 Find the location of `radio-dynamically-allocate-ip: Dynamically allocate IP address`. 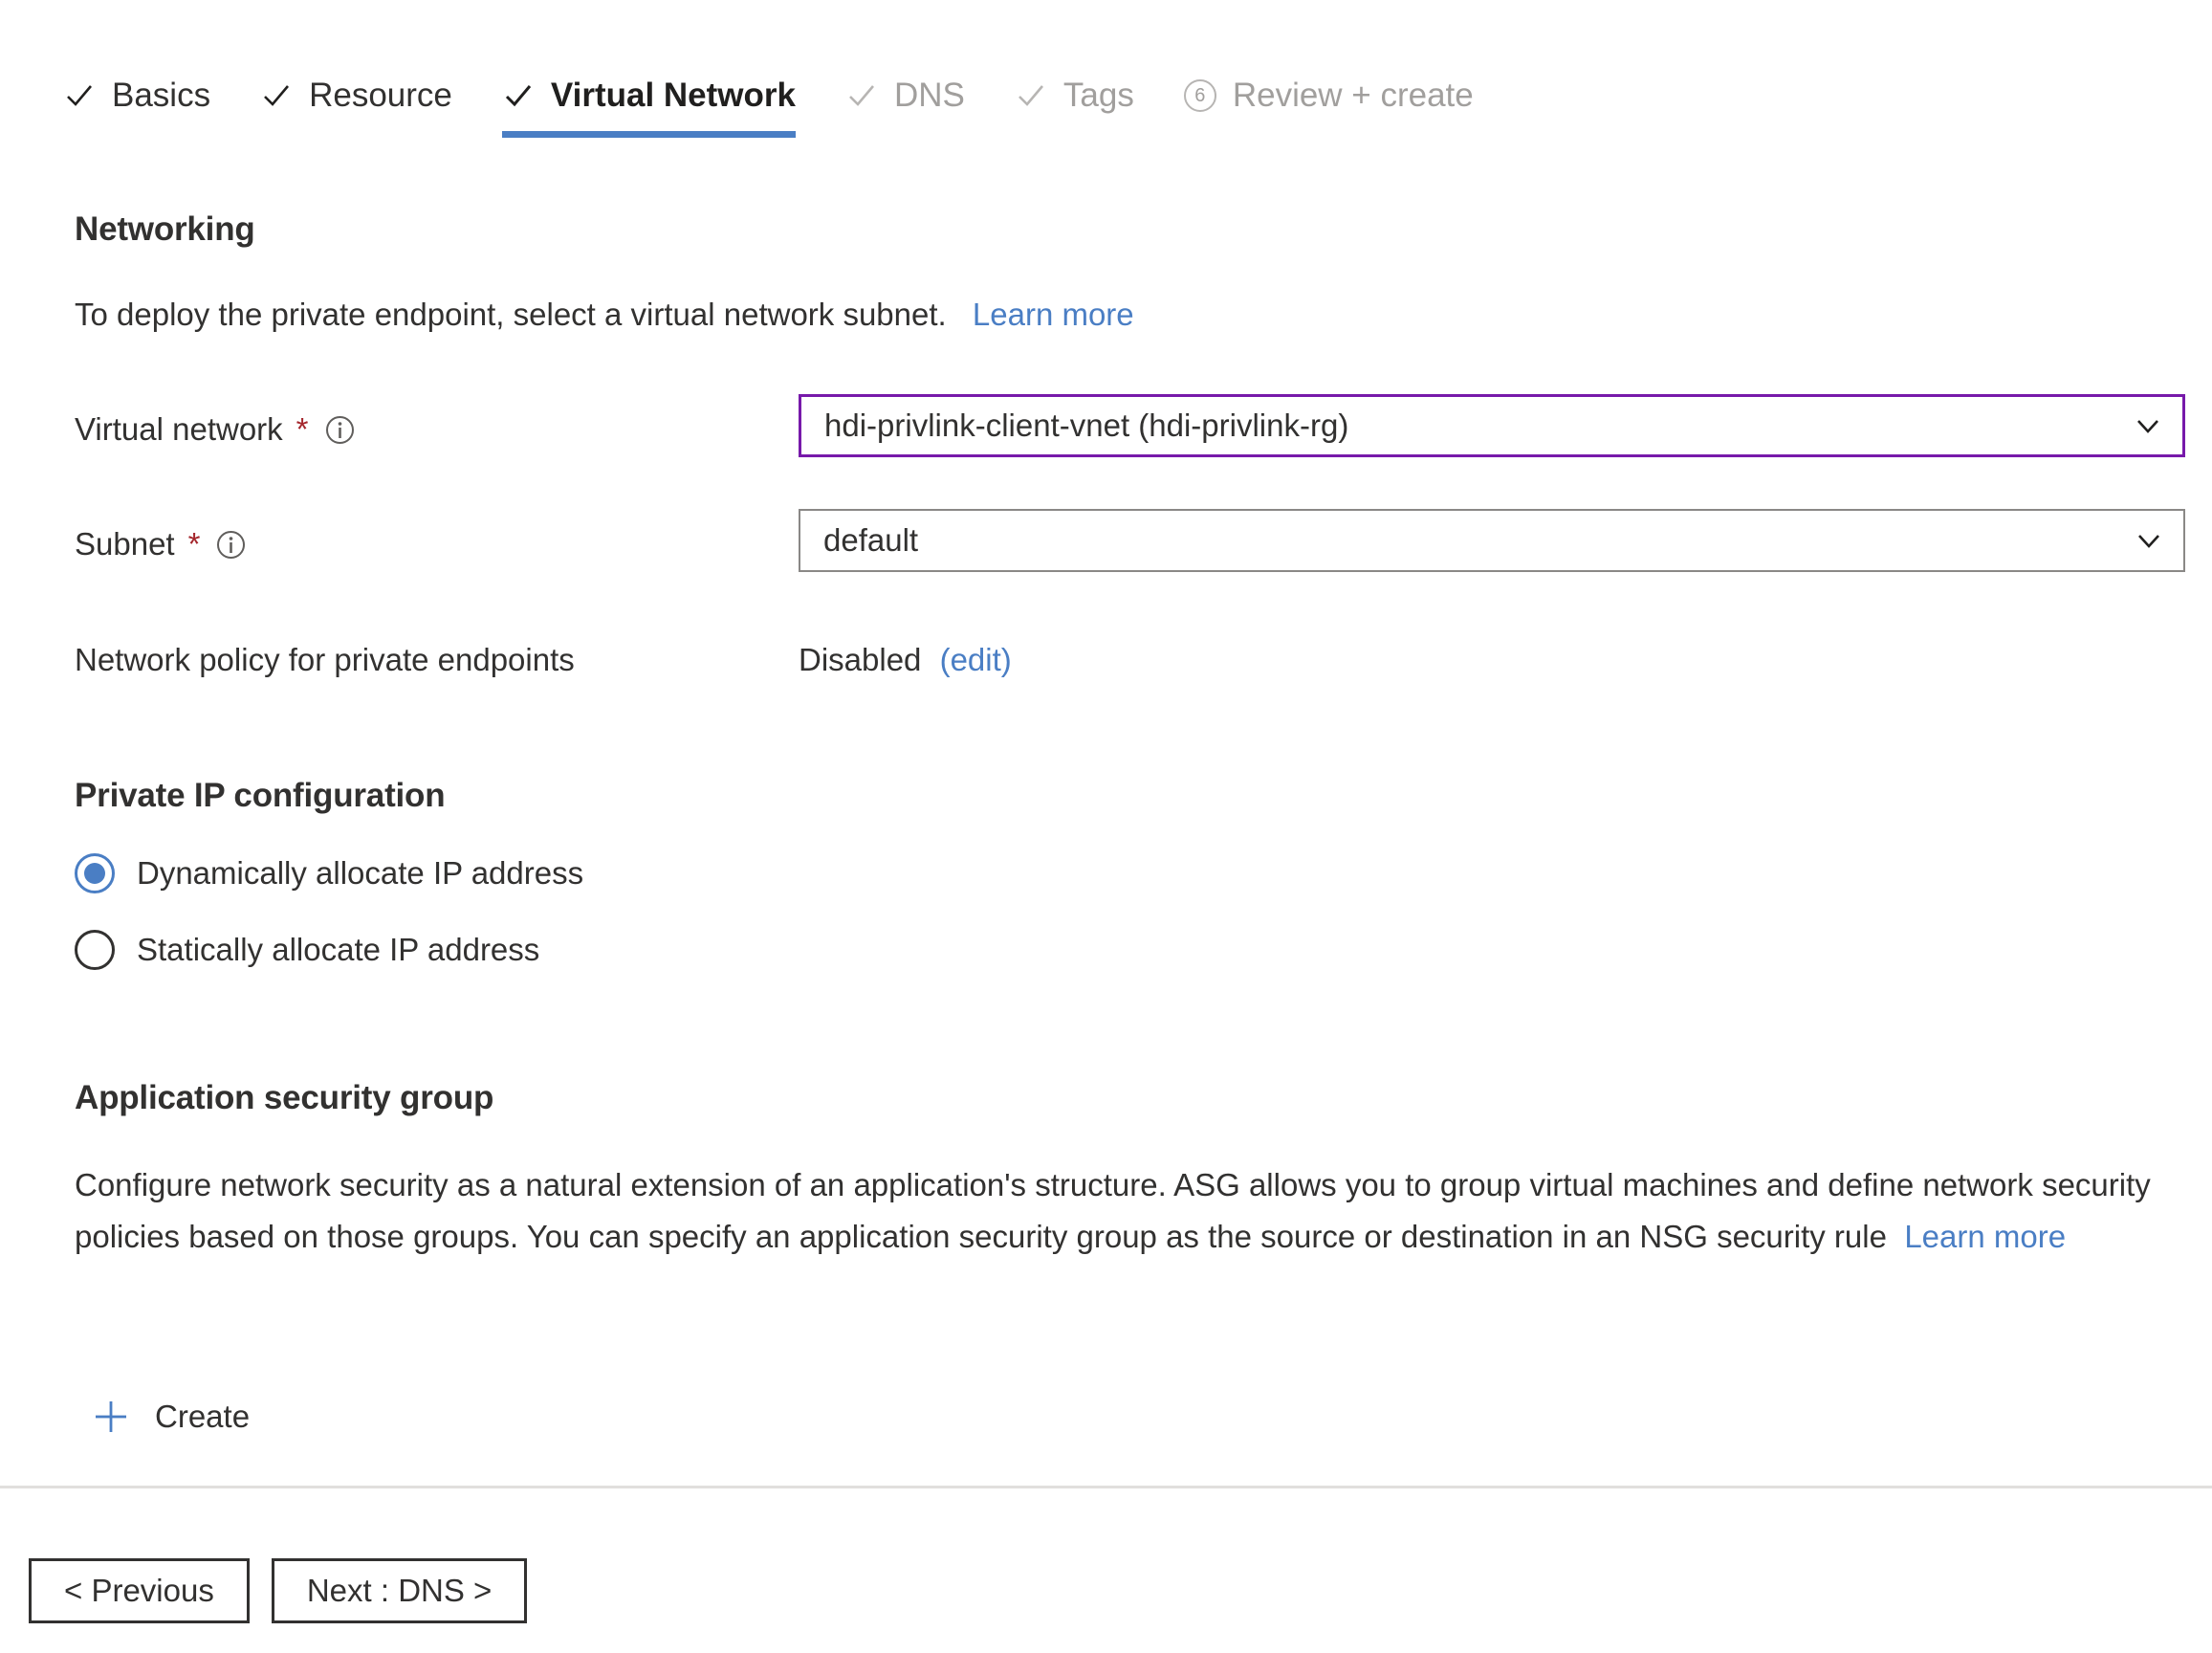

radio-dynamically-allocate-ip: Dynamically allocate IP address is located at coordinates (329, 873).